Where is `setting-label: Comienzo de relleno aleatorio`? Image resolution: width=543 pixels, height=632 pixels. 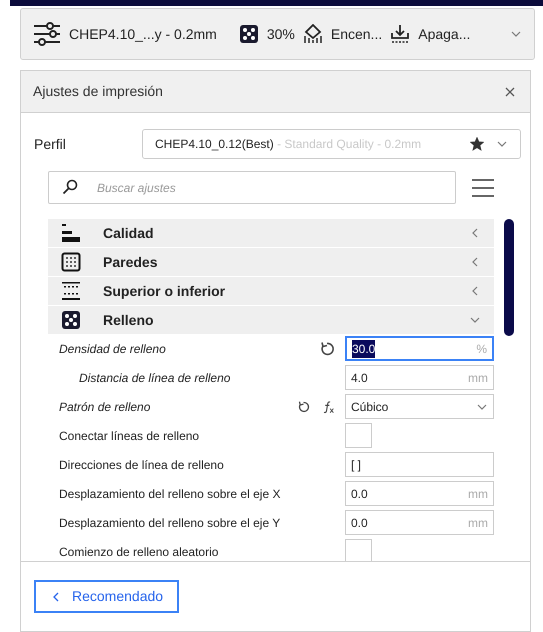 setting-label: Comienzo de relleno aleatorio is located at coordinates (138, 552).